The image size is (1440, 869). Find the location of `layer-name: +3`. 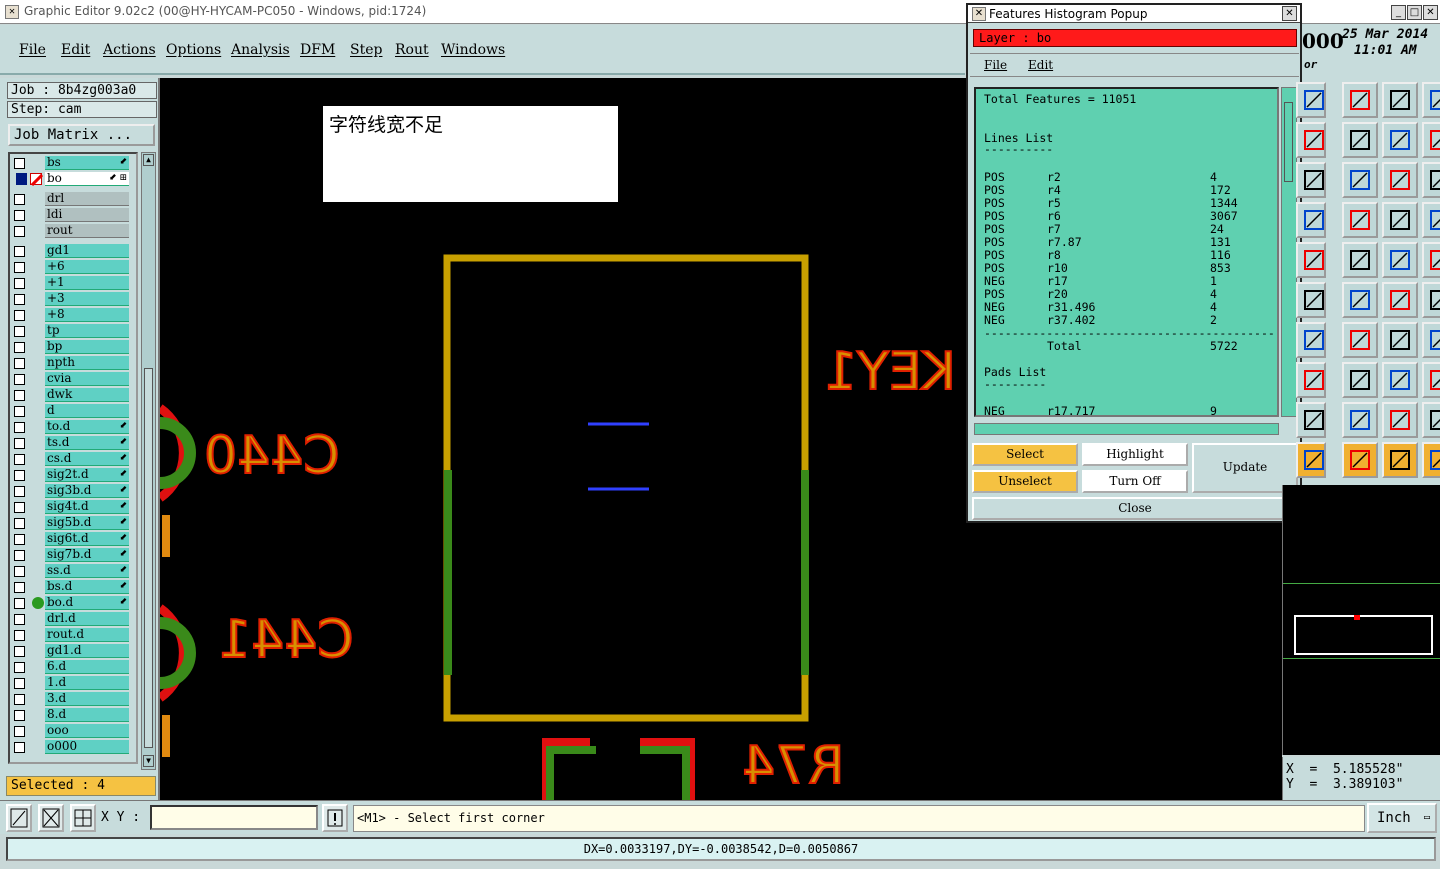

layer-name: +3 is located at coordinates (87, 299).